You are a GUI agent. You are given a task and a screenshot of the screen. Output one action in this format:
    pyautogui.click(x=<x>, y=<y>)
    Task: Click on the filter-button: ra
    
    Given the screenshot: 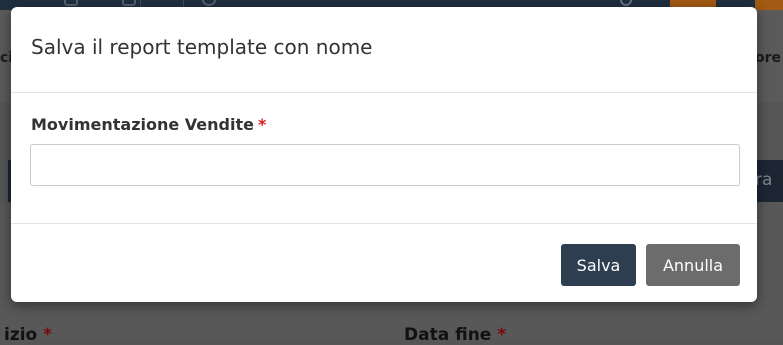 What is the action you would take?
    pyautogui.click(x=763, y=180)
    